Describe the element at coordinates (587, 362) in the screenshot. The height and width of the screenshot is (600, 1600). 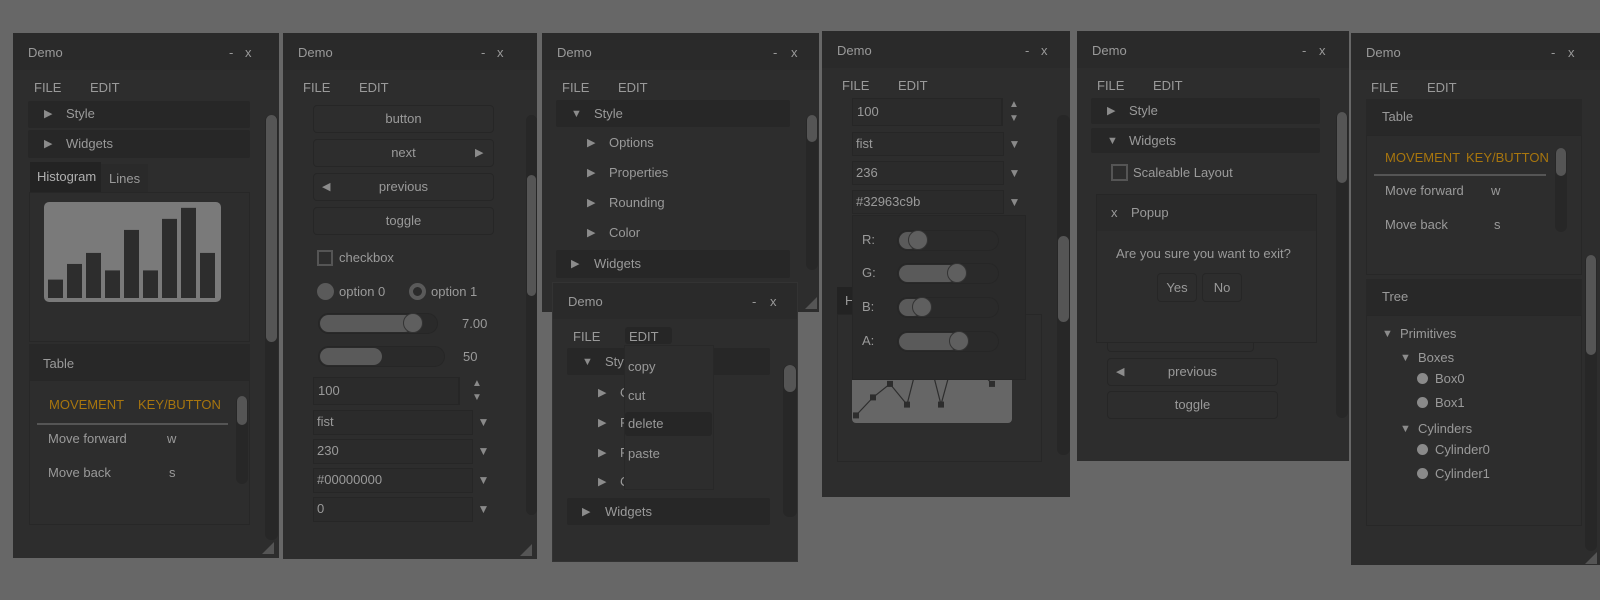
I see `triangle-down-icon: ▼` at that location.